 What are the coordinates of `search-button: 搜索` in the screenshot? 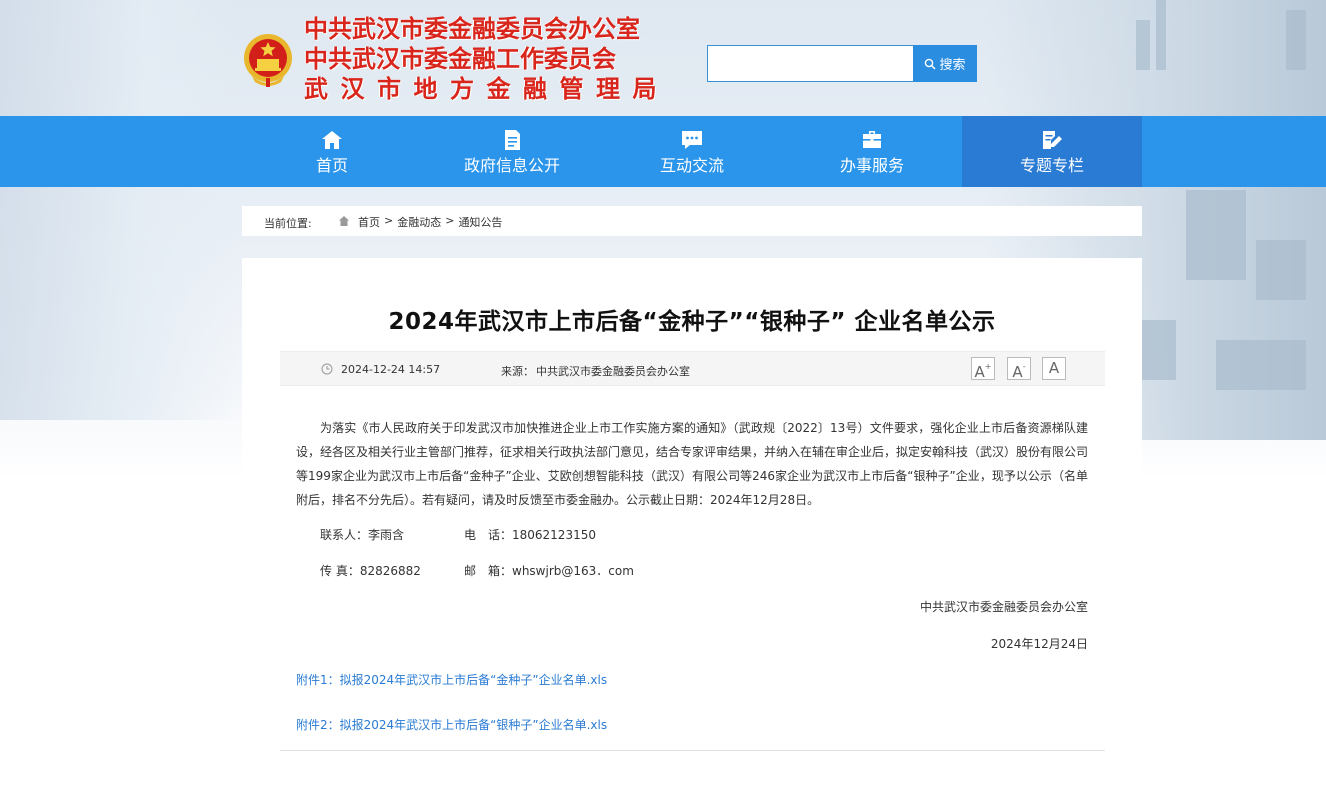 It's located at (945, 63).